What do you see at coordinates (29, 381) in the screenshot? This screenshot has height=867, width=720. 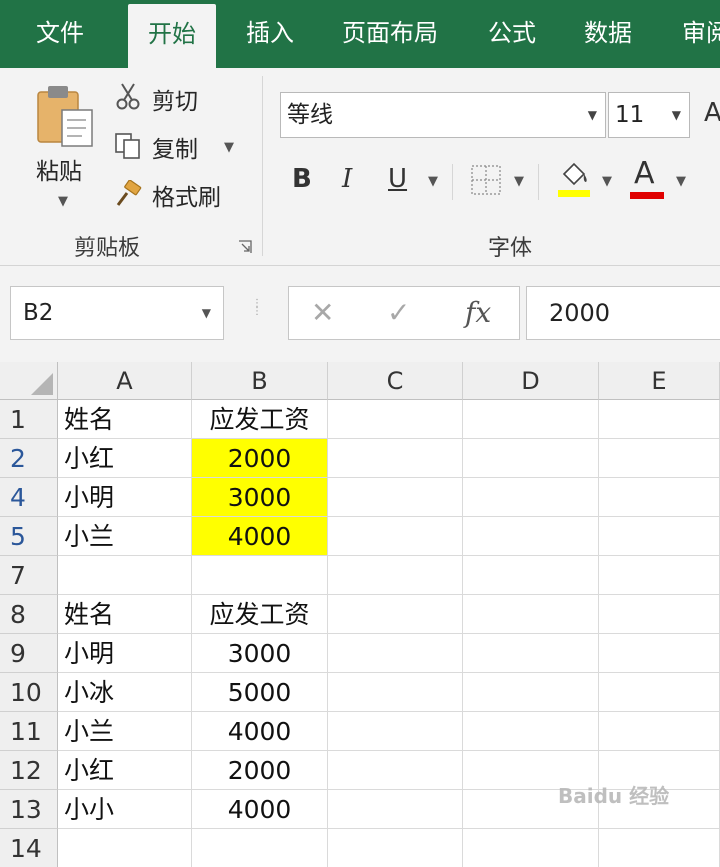 I see `select-all-button` at bounding box center [29, 381].